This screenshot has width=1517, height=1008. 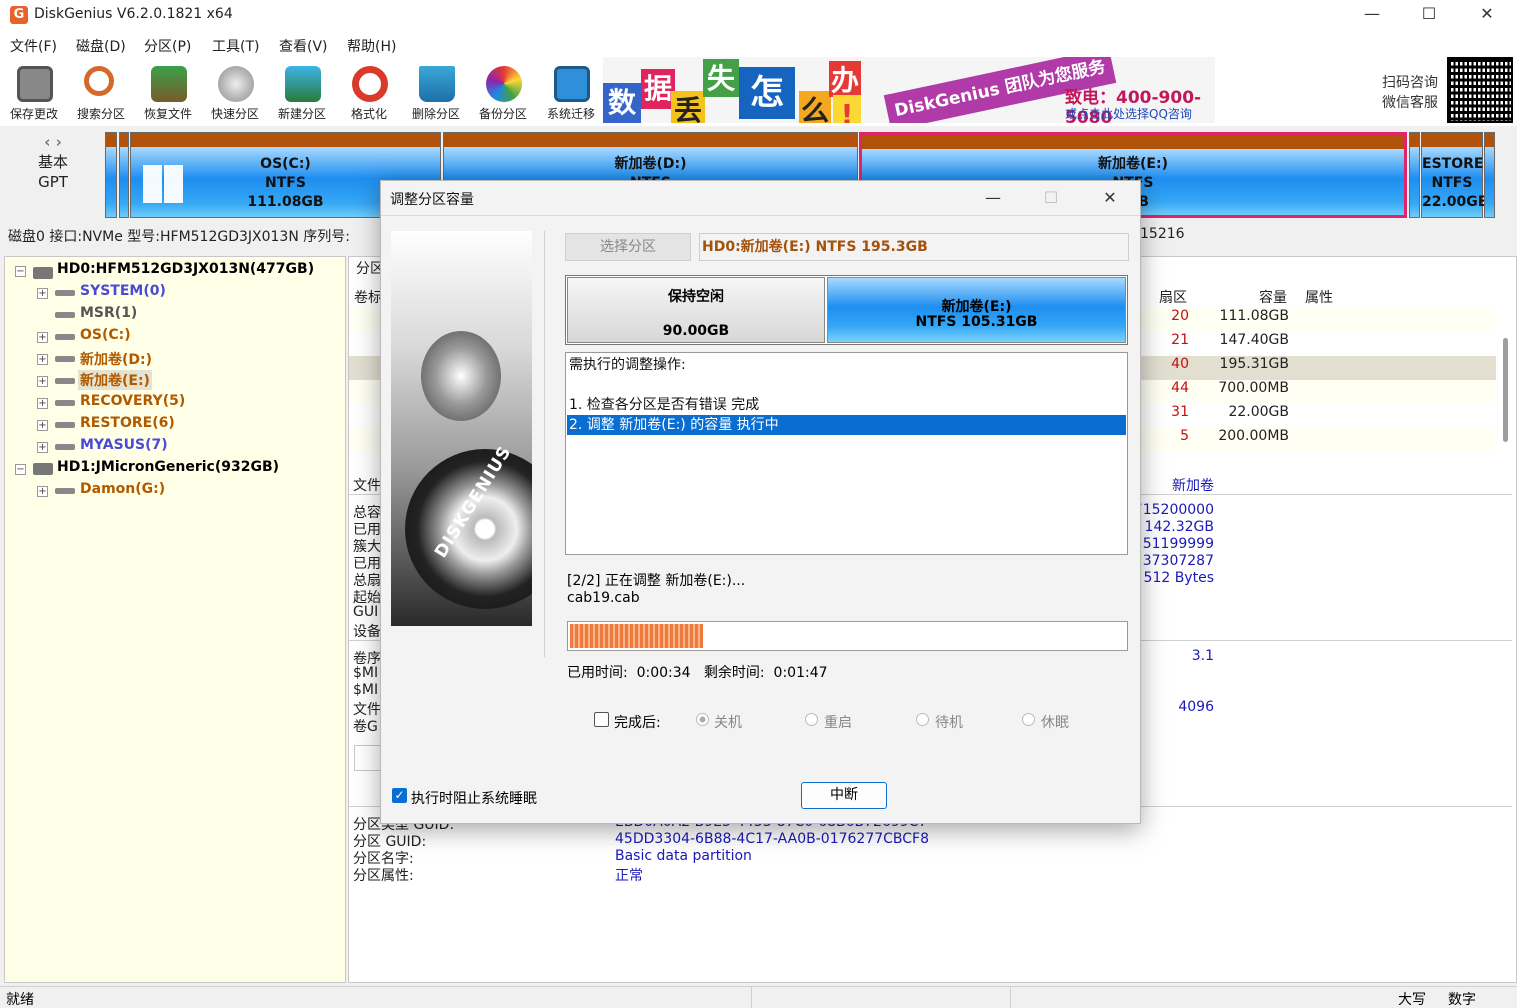 I want to click on tree-item-e-selected: 新加卷(E:), so click(x=115, y=380).